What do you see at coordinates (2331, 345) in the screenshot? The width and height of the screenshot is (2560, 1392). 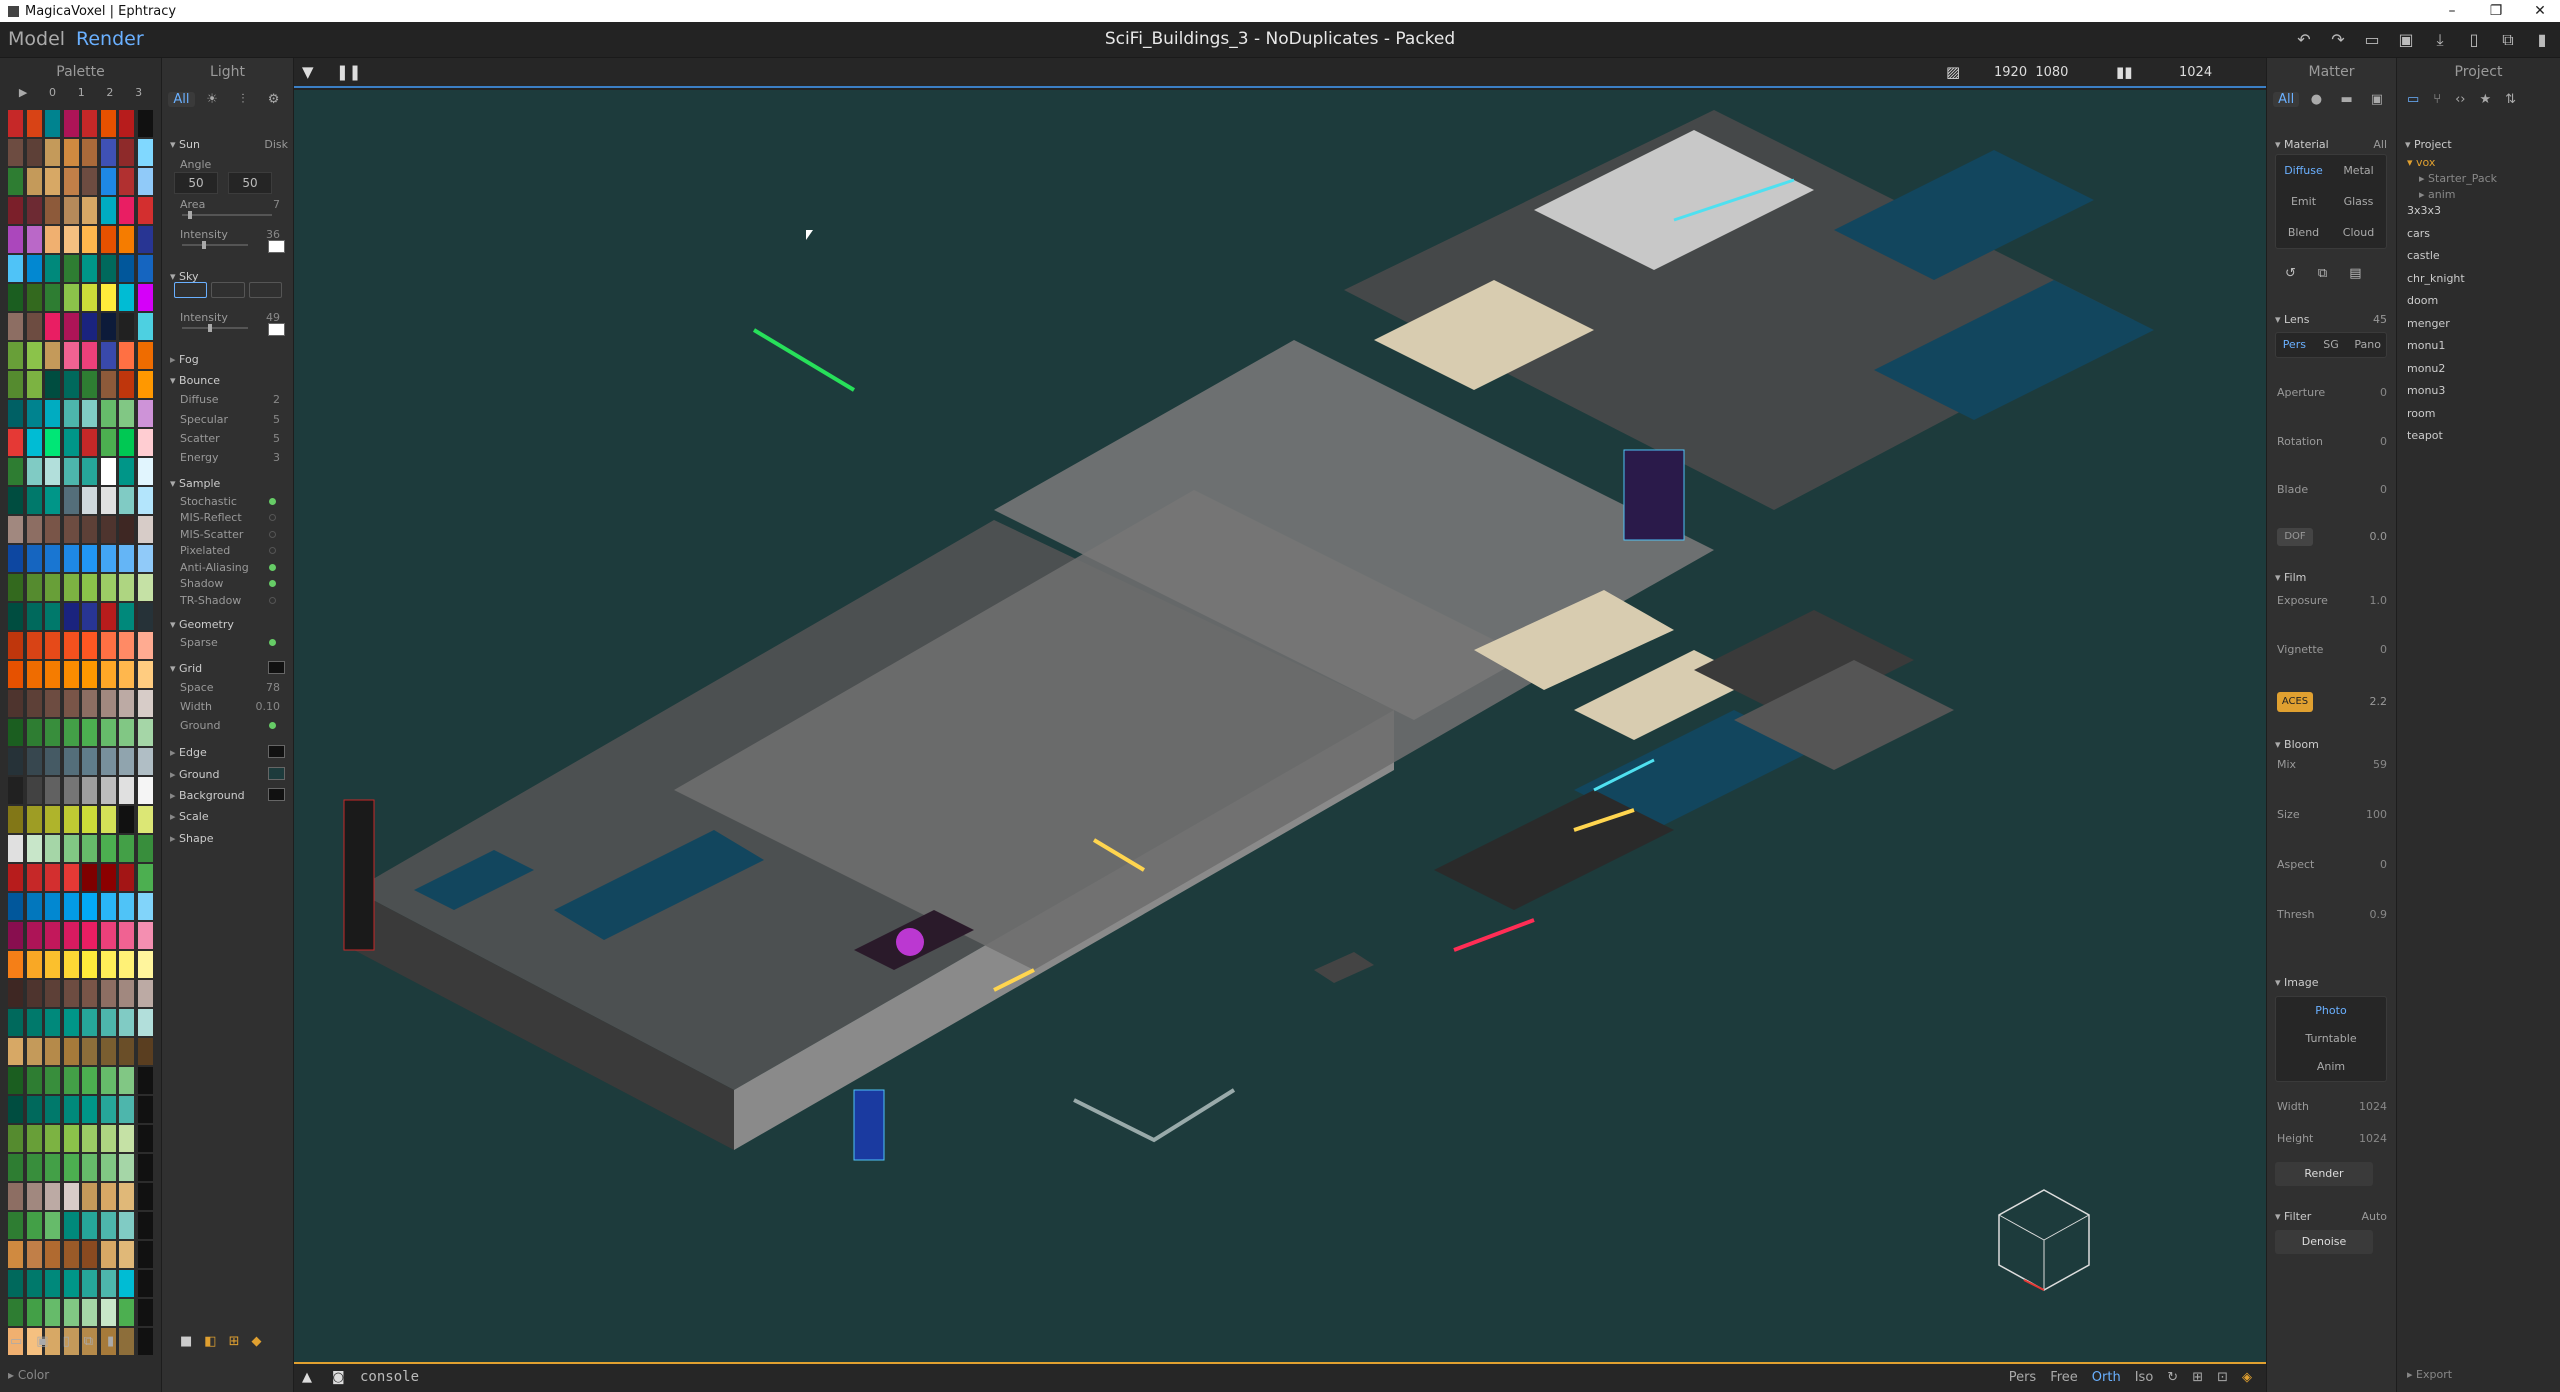 I see `lens-sg: SG` at bounding box center [2331, 345].